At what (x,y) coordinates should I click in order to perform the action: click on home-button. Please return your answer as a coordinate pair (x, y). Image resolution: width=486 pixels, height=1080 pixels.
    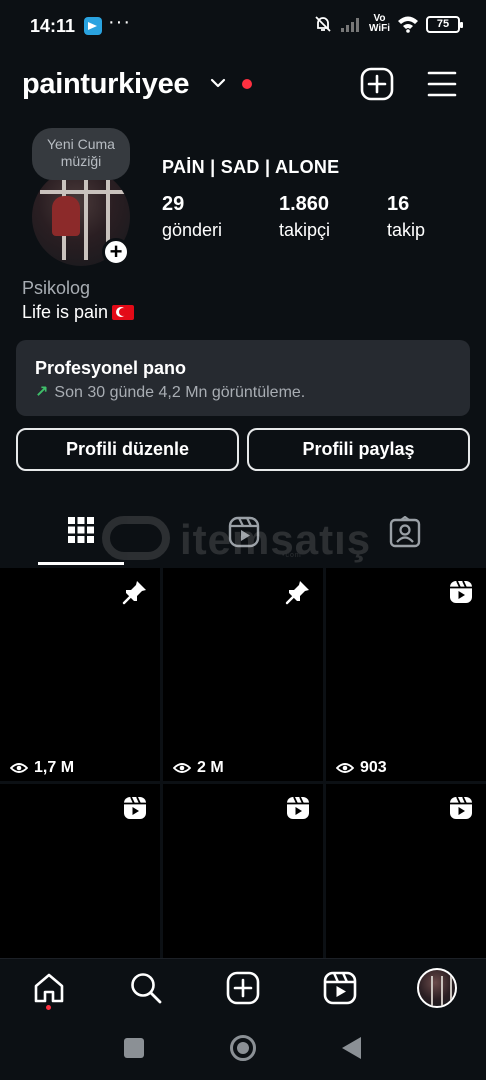
    Looking at the image, I should click on (243, 1048).